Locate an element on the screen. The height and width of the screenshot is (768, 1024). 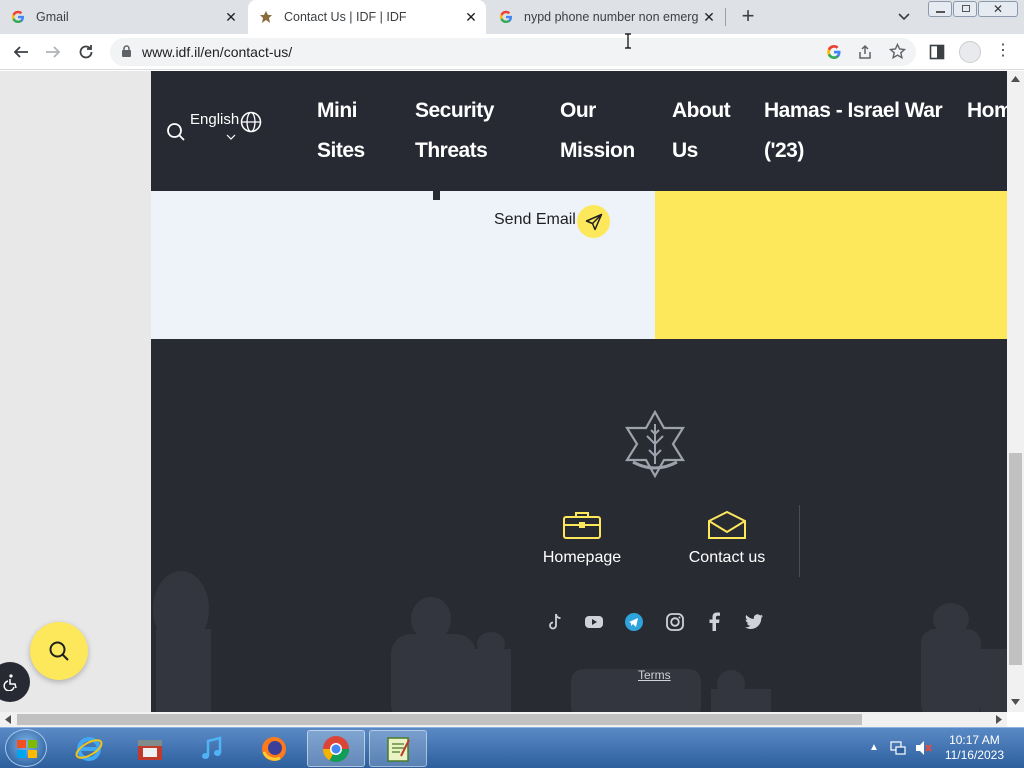
cursor-line is located at coordinates (436, 195).